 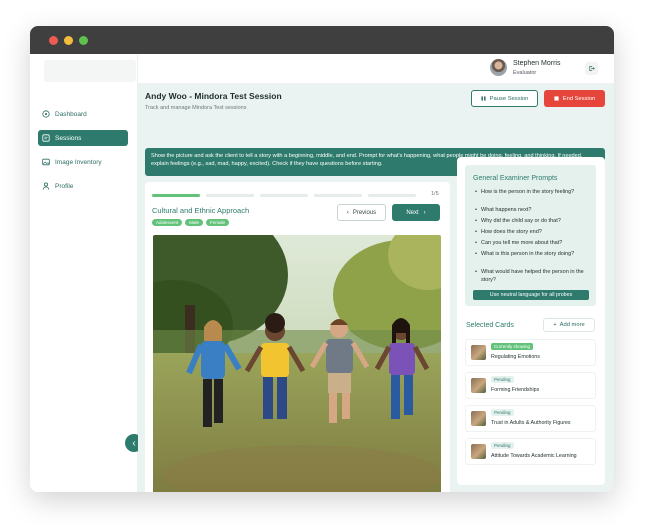 What do you see at coordinates (196, 108) in the screenshot?
I see `page-subtitle: Track and manage Mindora Test sessions` at bounding box center [196, 108].